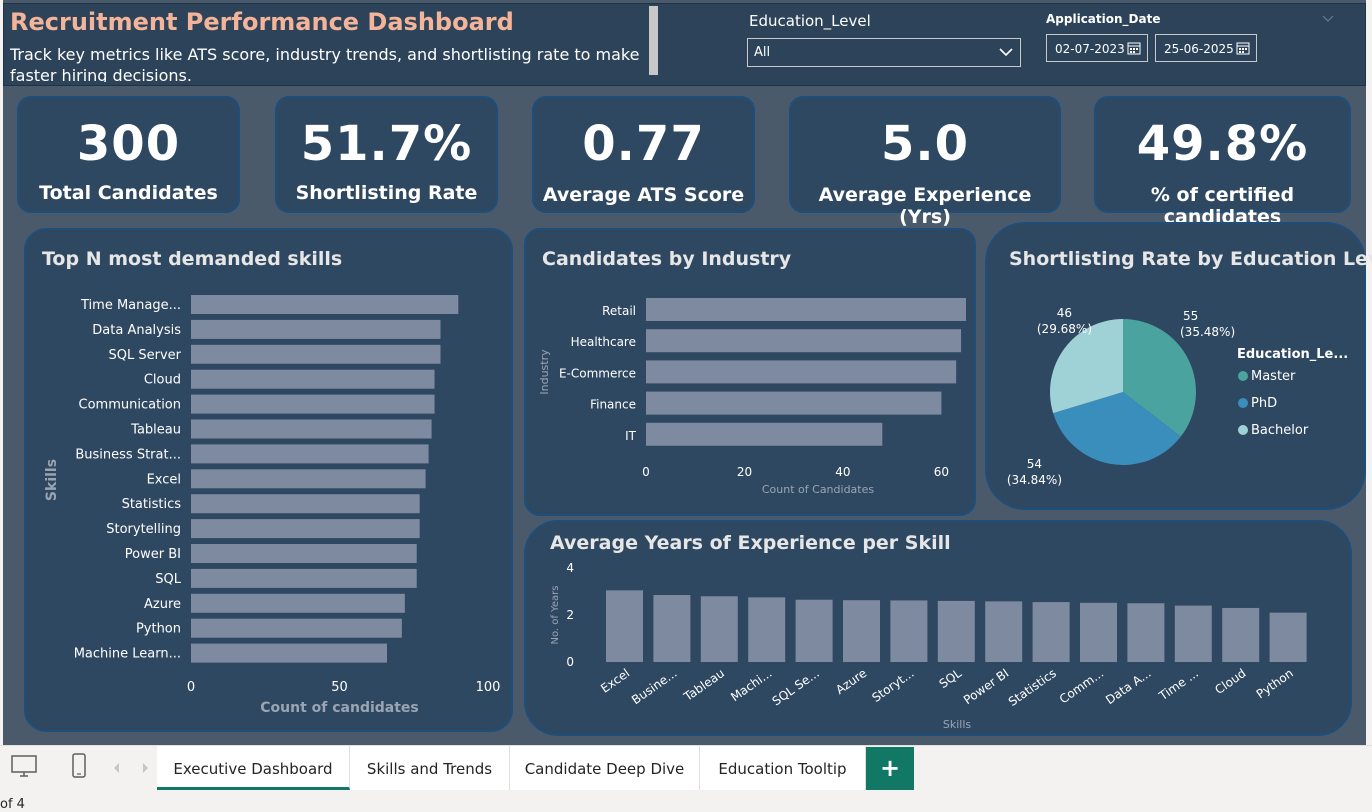  What do you see at coordinates (925, 162) in the screenshot?
I see `kpi-average-experience: 5.0 Average Experience (Yrs)` at bounding box center [925, 162].